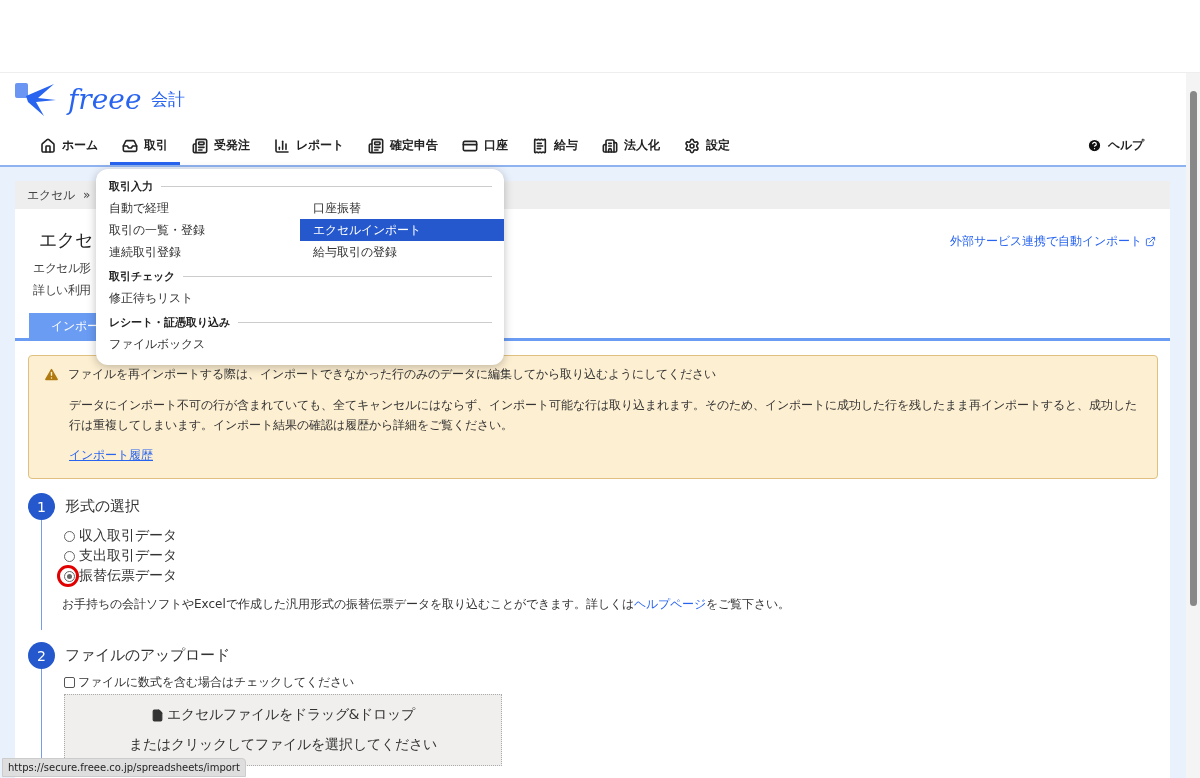  What do you see at coordinates (69, 682) in the screenshot?
I see `formula-checkbox` at bounding box center [69, 682].